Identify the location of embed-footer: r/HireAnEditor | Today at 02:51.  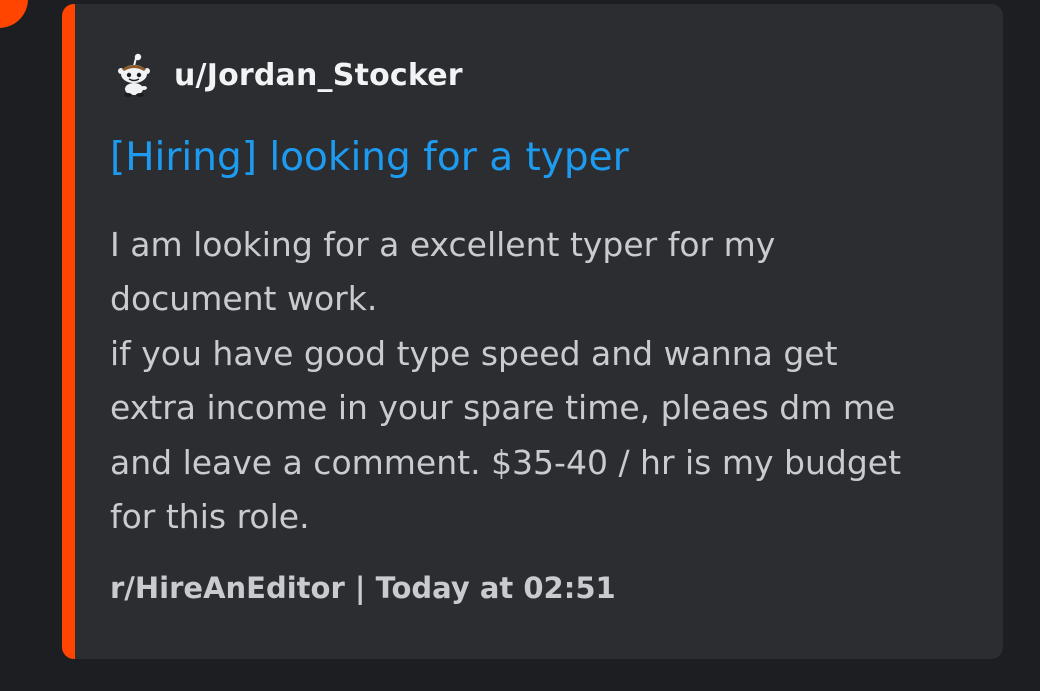
(363, 588).